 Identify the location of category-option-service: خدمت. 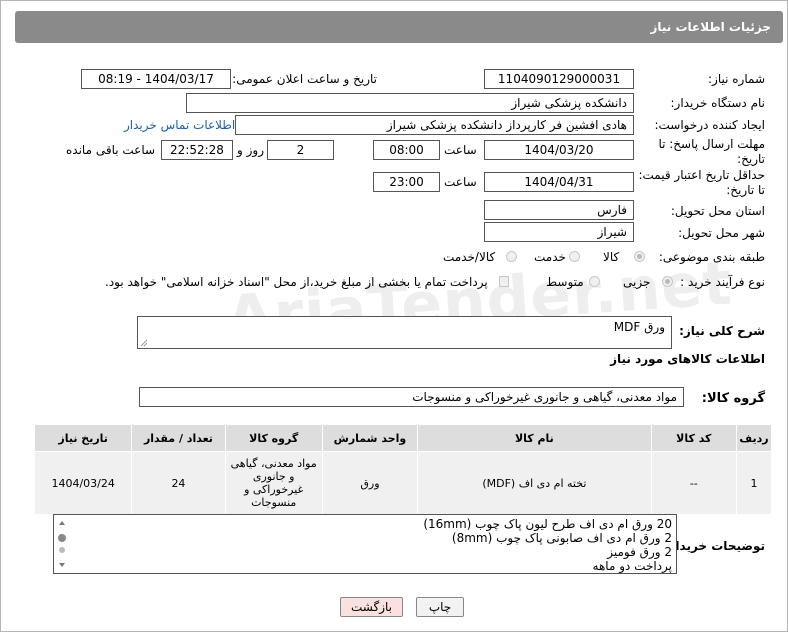
(550, 257).